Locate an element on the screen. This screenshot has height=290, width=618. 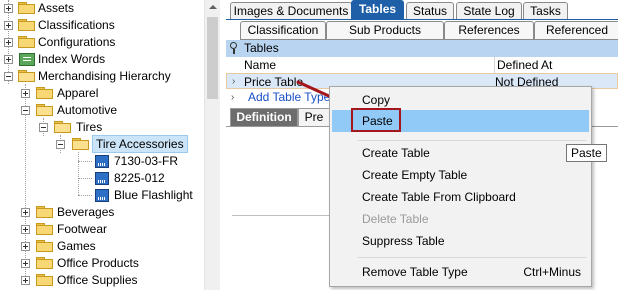
tree-item-footwear: Footwear is located at coordinates (102, 229).